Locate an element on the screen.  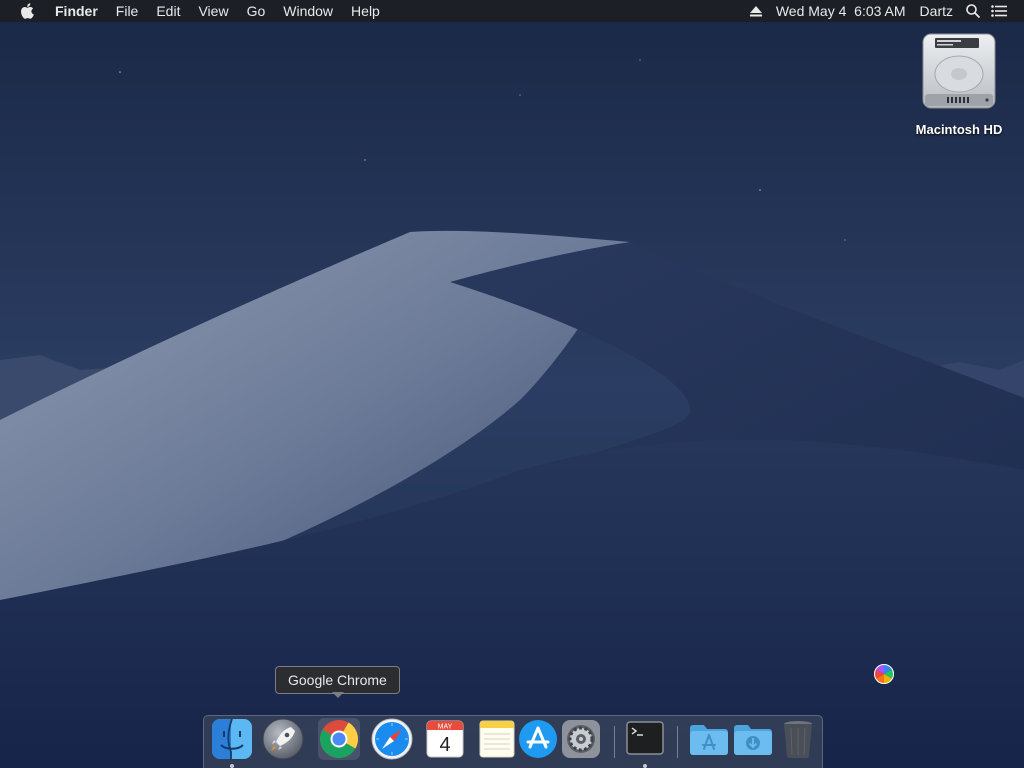
menu-help: Help is located at coordinates (365, 11).